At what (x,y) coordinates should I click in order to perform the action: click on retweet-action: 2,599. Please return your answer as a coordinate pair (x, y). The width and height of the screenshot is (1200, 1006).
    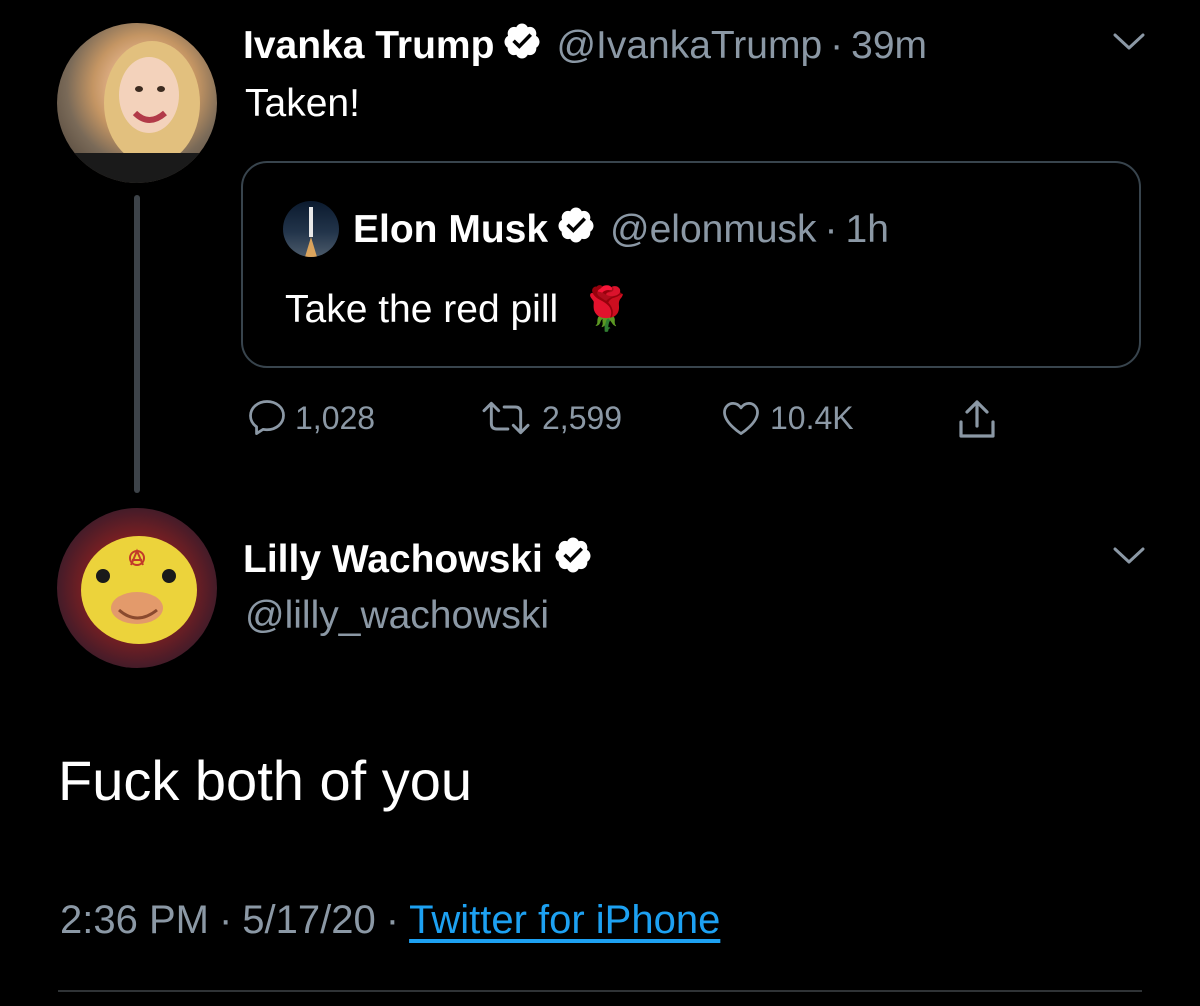
    Looking at the image, I should click on (549, 418).